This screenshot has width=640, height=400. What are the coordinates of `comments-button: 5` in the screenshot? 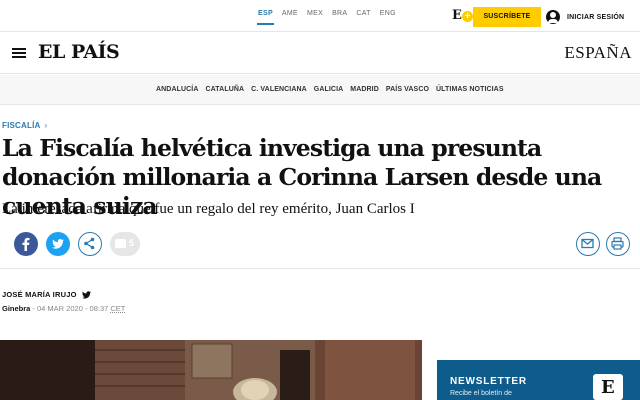 It's located at (125, 244).